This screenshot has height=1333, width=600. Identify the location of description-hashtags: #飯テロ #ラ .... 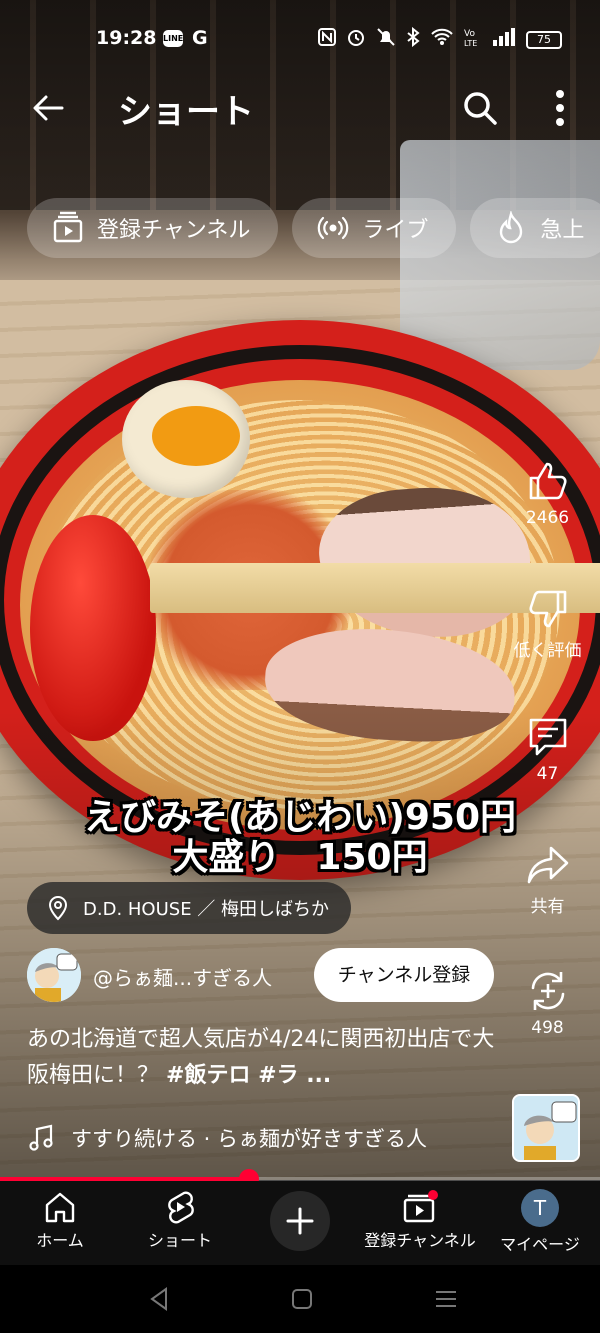
(248, 1075).